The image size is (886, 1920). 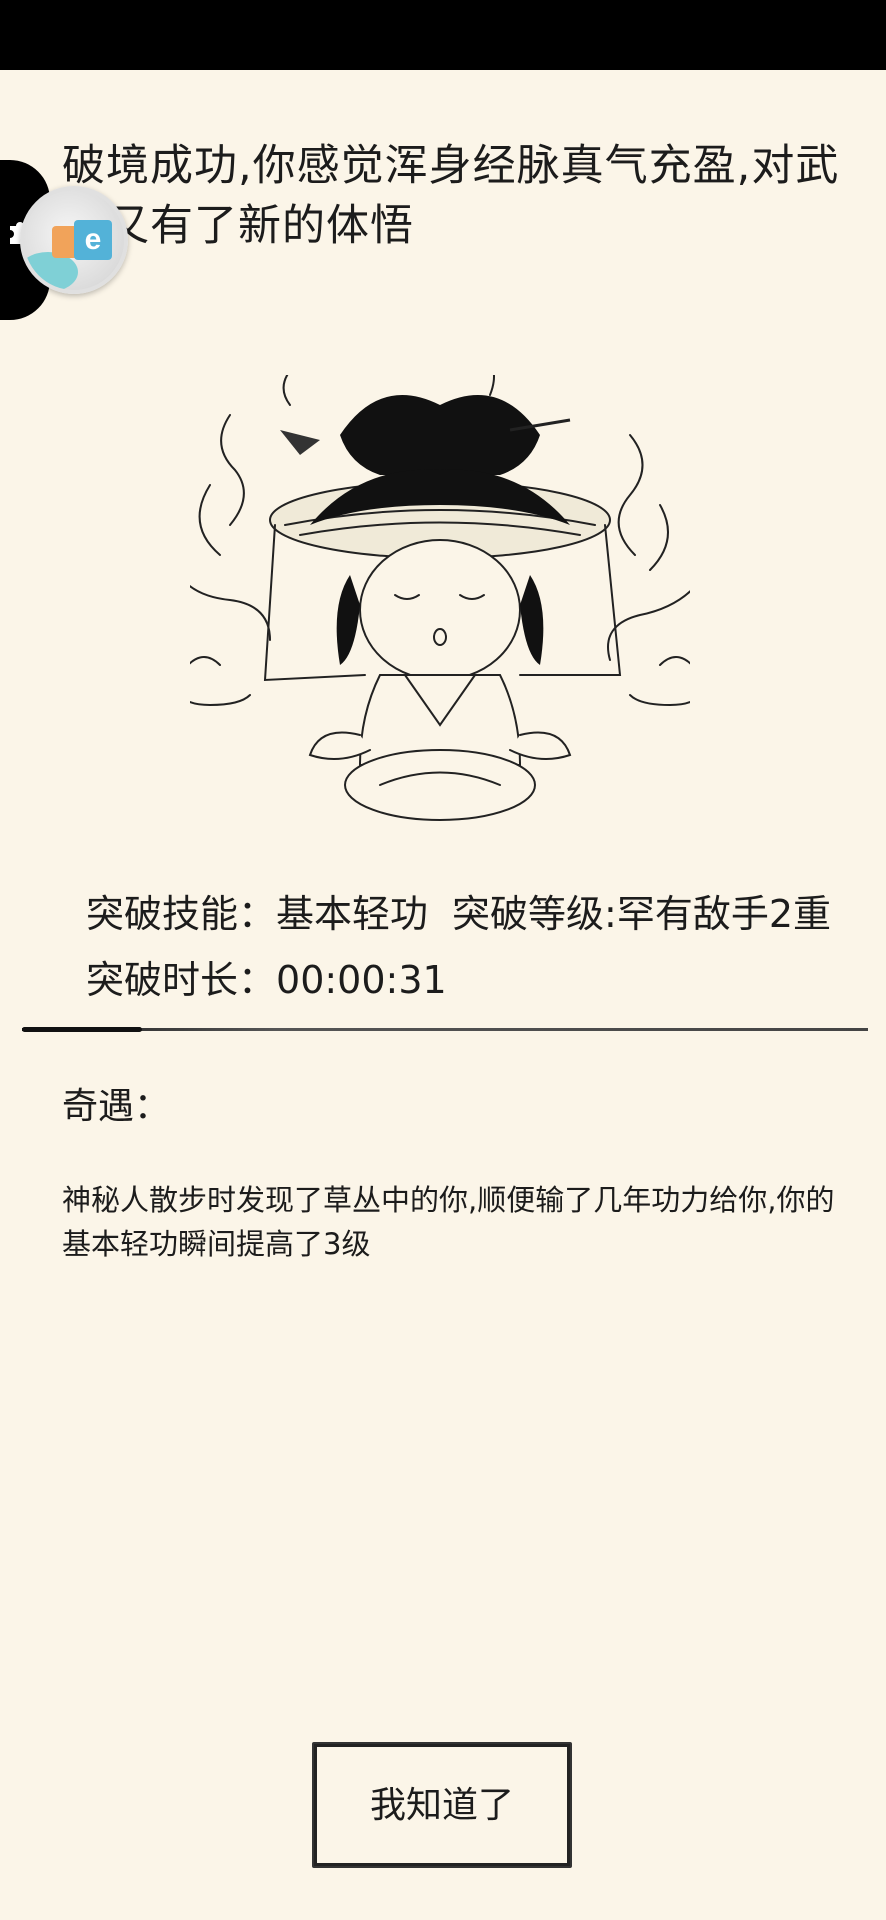 I want to click on encounter-title: 奇遇：, so click(x=116, y=1106).